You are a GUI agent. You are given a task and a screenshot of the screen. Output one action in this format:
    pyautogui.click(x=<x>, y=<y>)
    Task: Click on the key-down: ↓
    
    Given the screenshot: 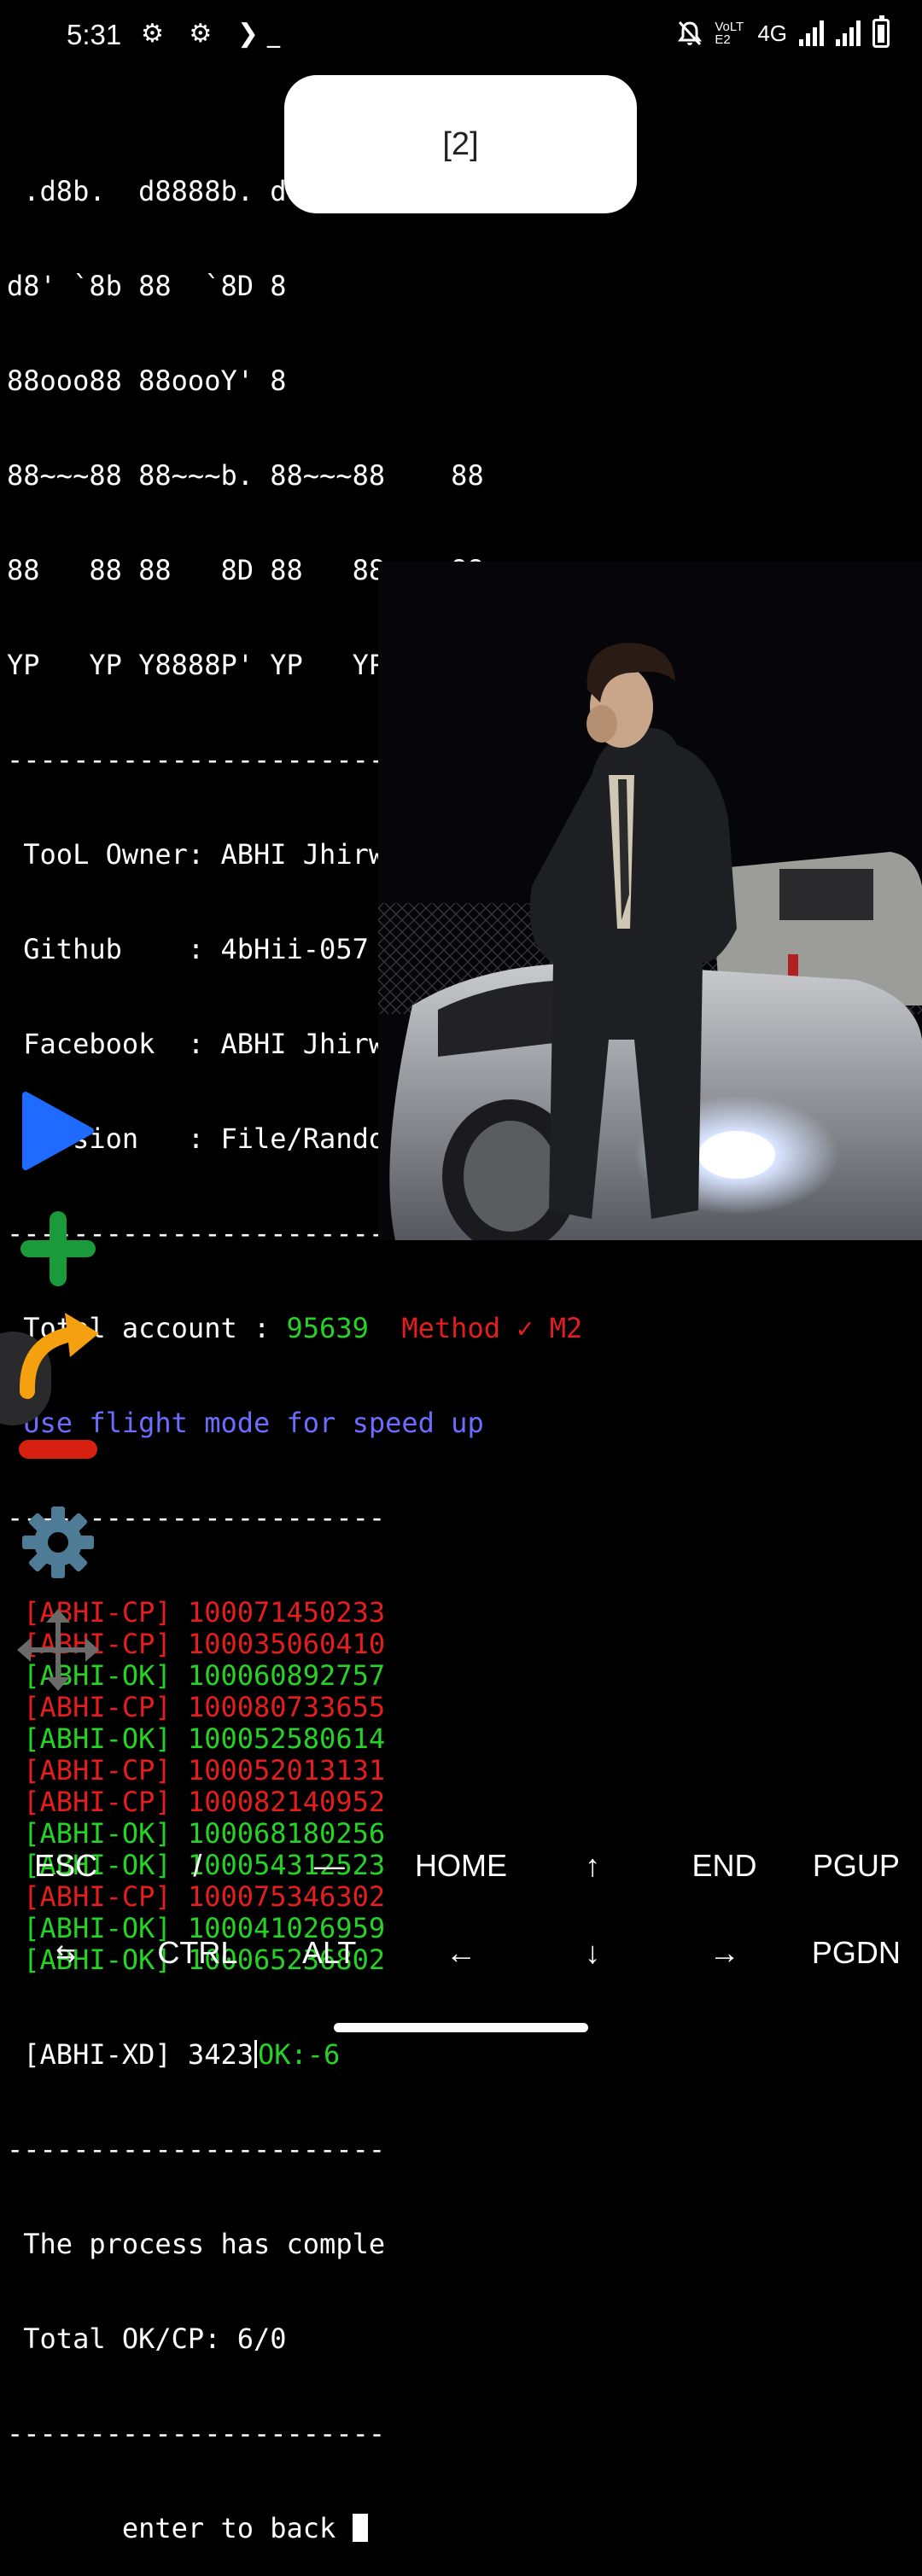 What is the action you would take?
    pyautogui.click(x=593, y=1953)
    